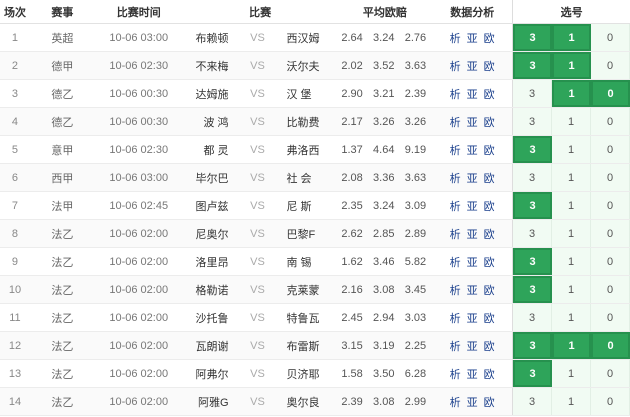 Image resolution: width=630 pixels, height=417 pixels. What do you see at coordinates (309, 373) in the screenshot?
I see `away-team: 贝济耶` at bounding box center [309, 373].